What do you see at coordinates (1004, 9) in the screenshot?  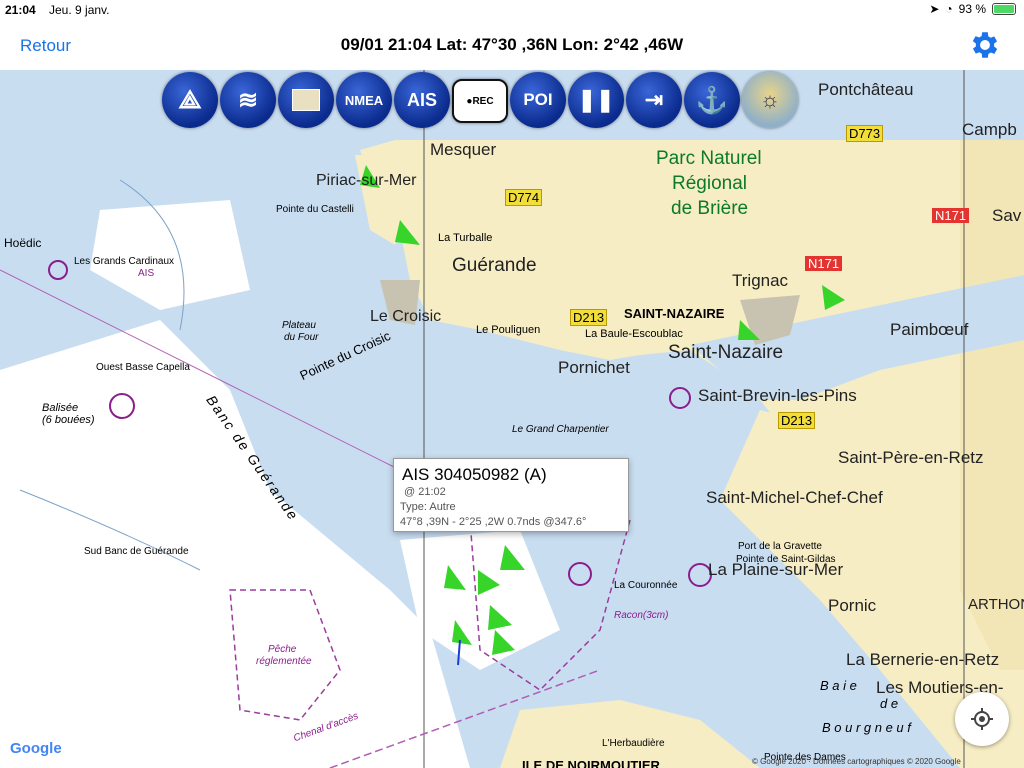 I see `battery-icon` at bounding box center [1004, 9].